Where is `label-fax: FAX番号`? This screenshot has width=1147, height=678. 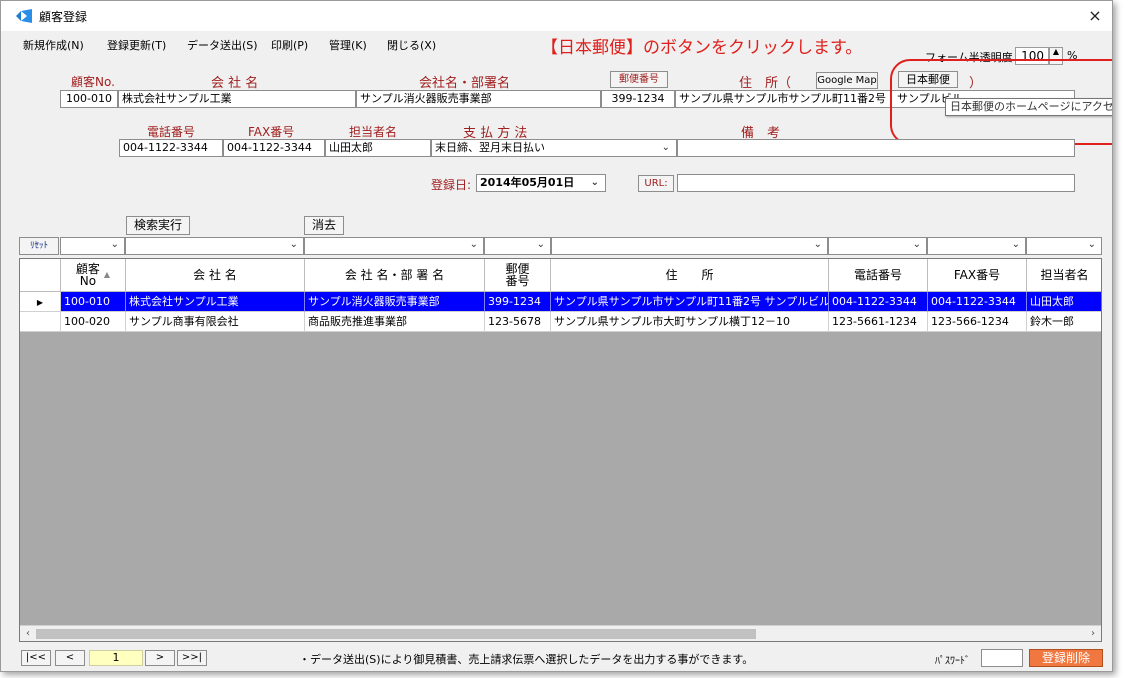
label-fax: FAX番号 is located at coordinates (271, 132).